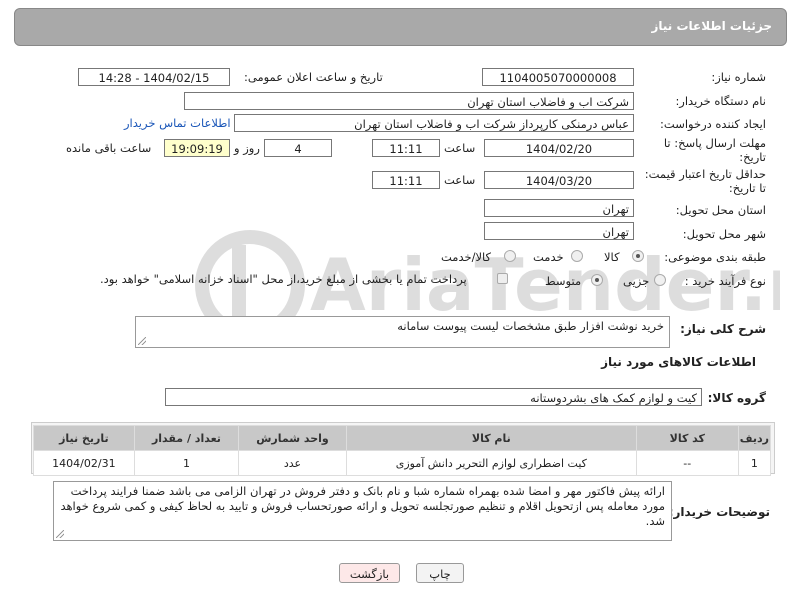 This screenshot has height=598, width=788. I want to click on goods-group-field: کیت و لوازم کمک های بشردوستانه, so click(433, 397).